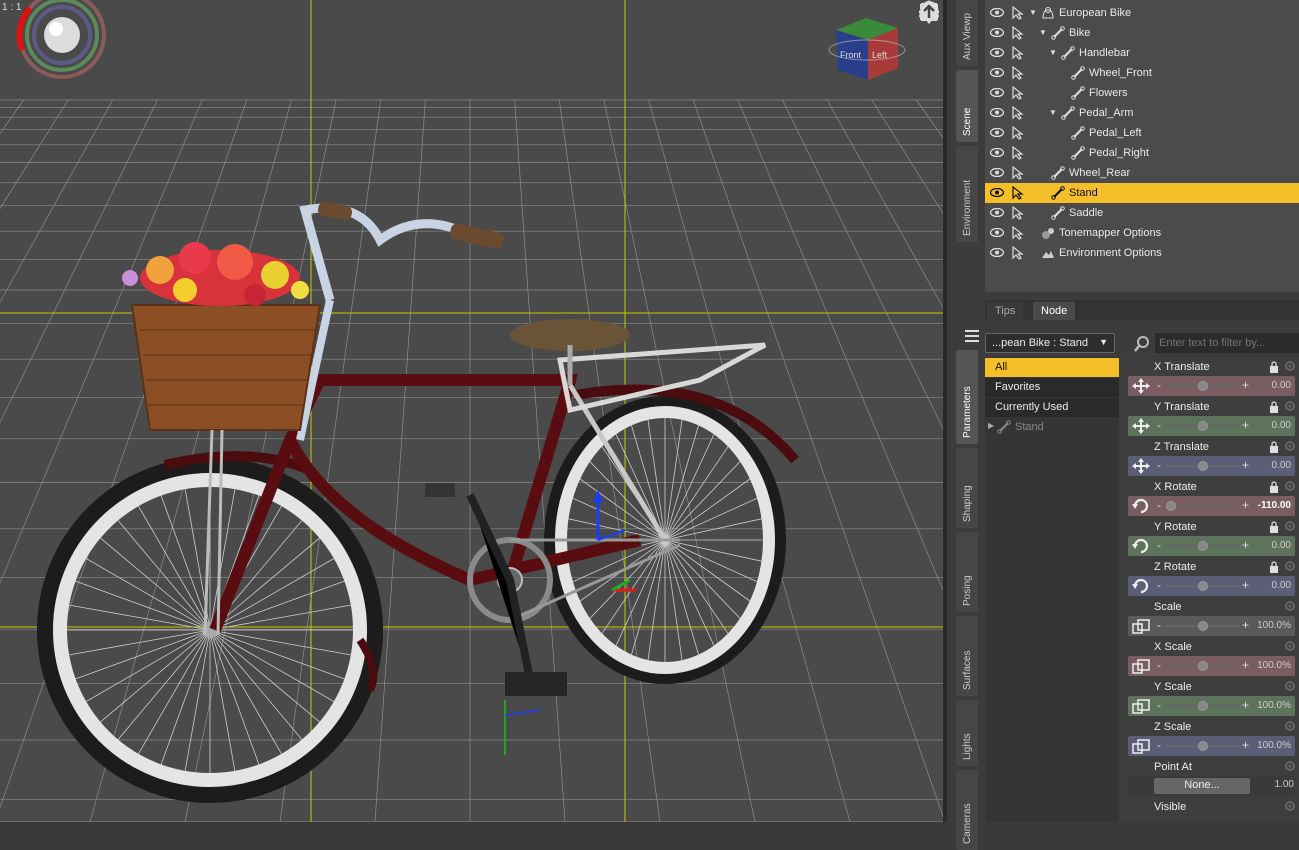  Describe the element at coordinates (1142, 113) in the screenshot. I see `scene-item-pedal-arm: ▼ Pedal_Arm` at that location.